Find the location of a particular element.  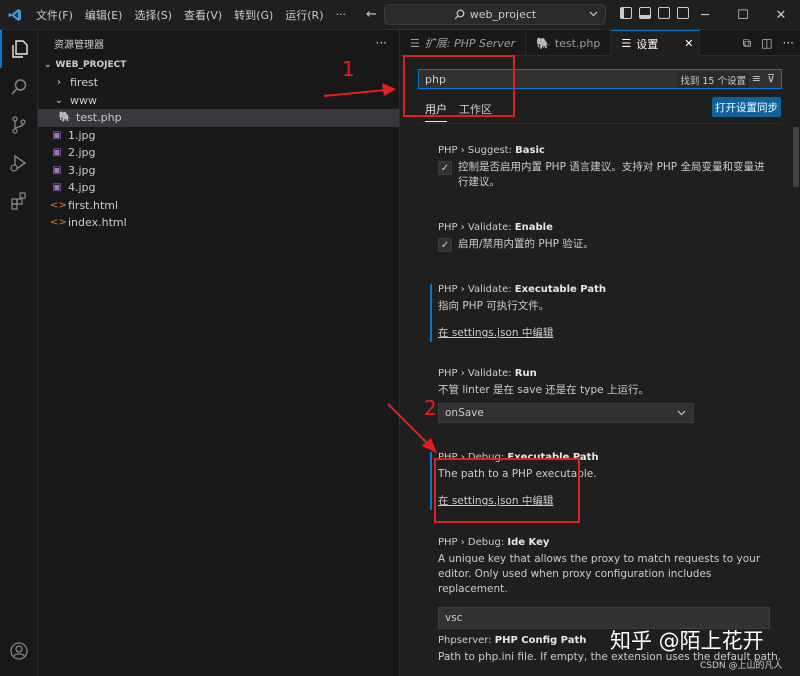

annotation-label-1: 1 is located at coordinates (348, 69).